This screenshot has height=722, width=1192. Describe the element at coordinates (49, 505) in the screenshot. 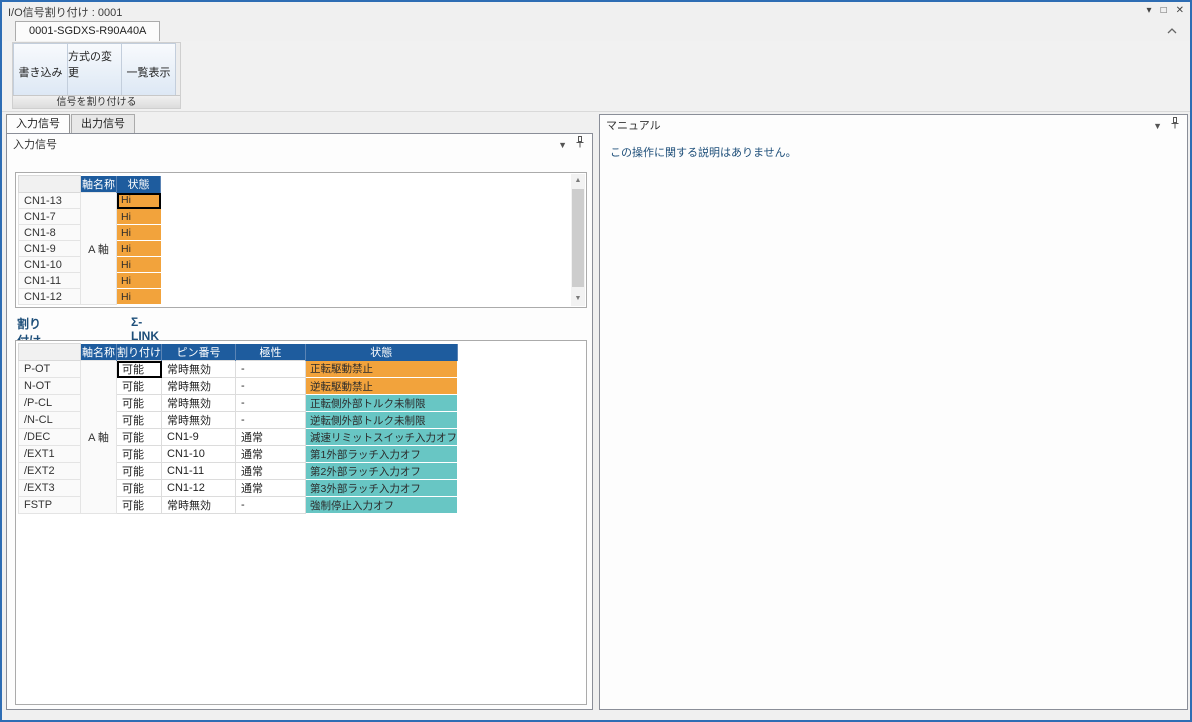

I see `signal-row-header: FSTP` at that location.